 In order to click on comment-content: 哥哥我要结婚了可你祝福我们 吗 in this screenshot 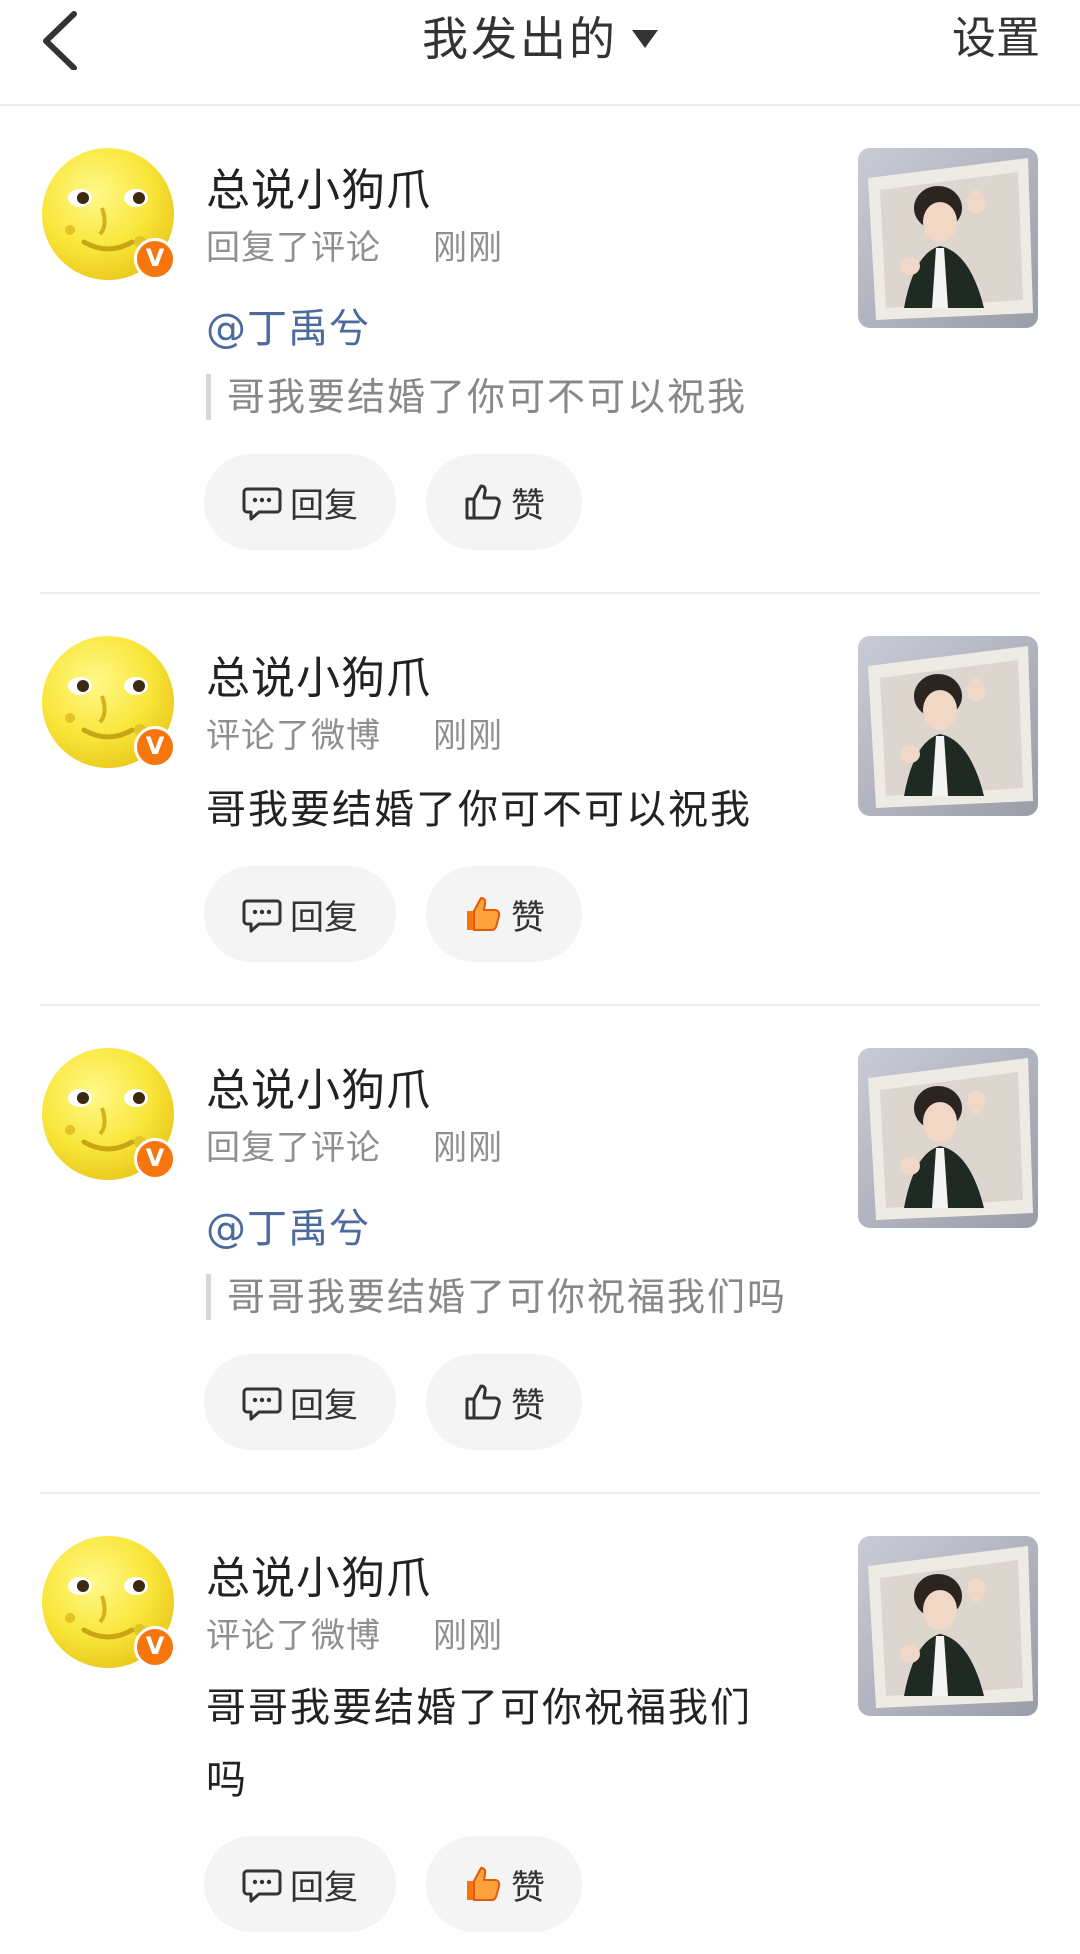, I will do `click(506, 1744)`.